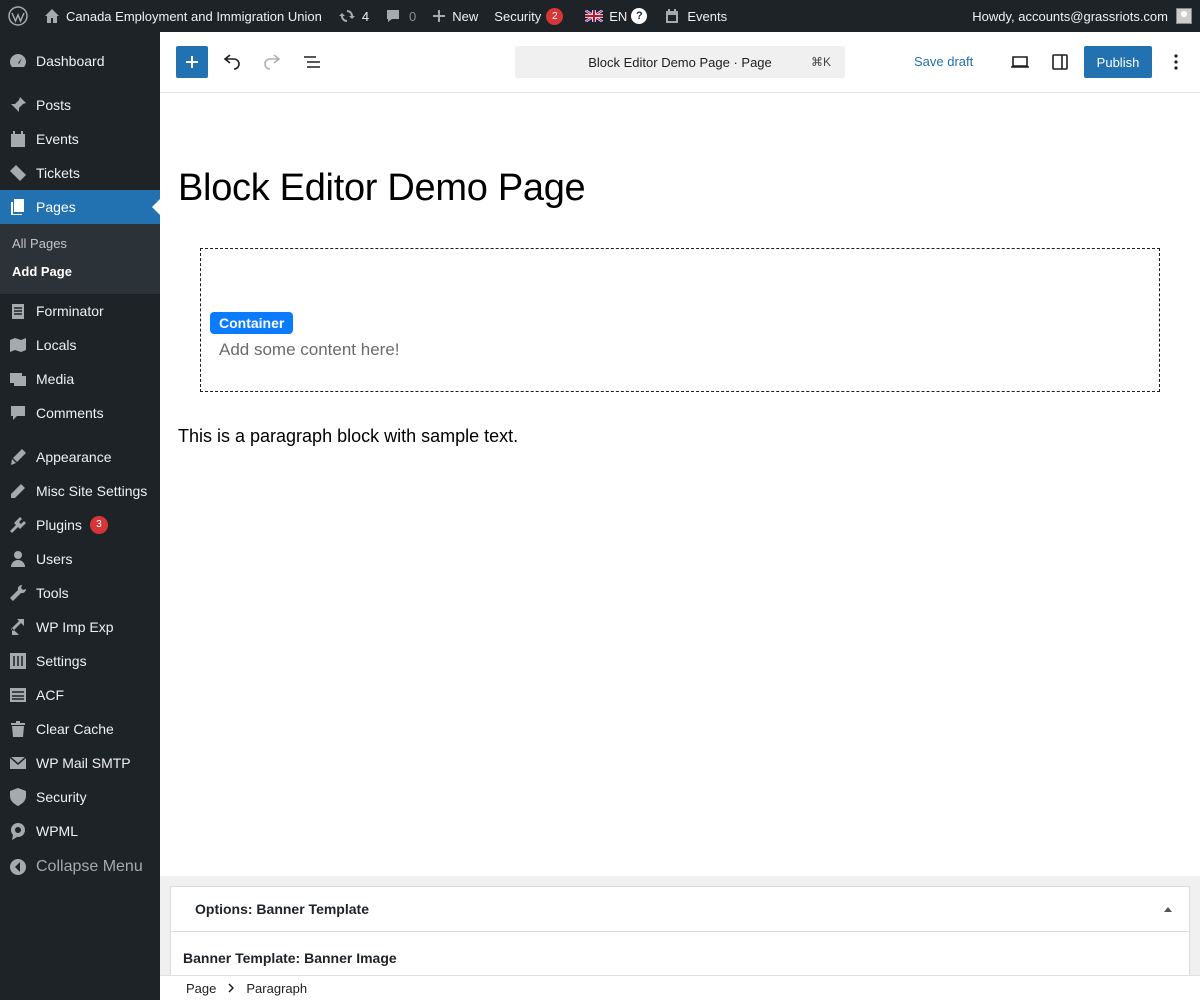 Image resolution: width=1200 pixels, height=1000 pixels. I want to click on plugins-badge: 3, so click(98, 525).